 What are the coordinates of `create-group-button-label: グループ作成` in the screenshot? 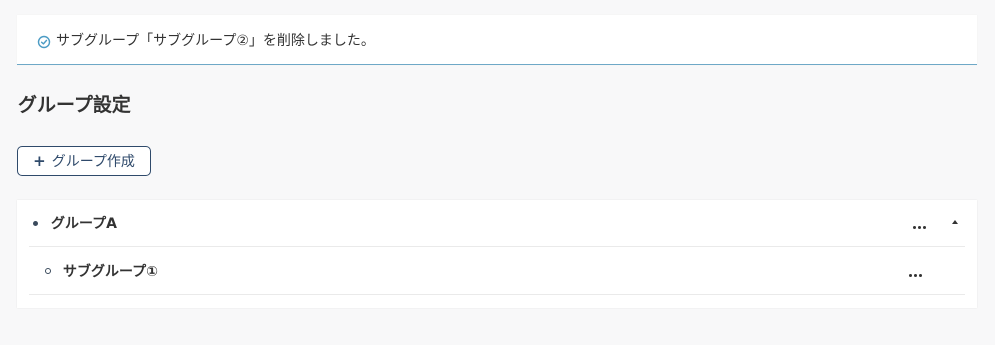 It's located at (93, 162).